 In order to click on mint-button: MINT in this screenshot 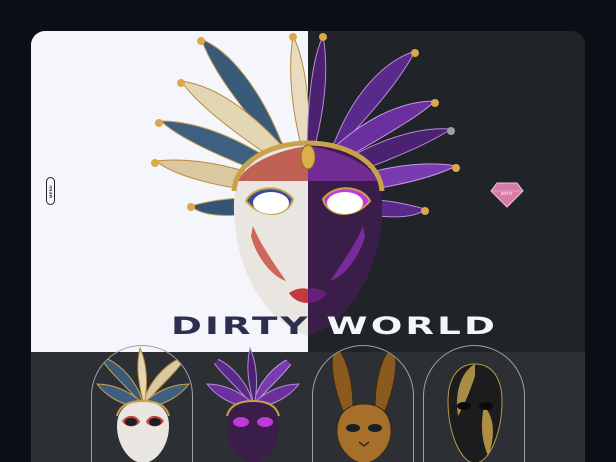, I will do `click(507, 194)`.